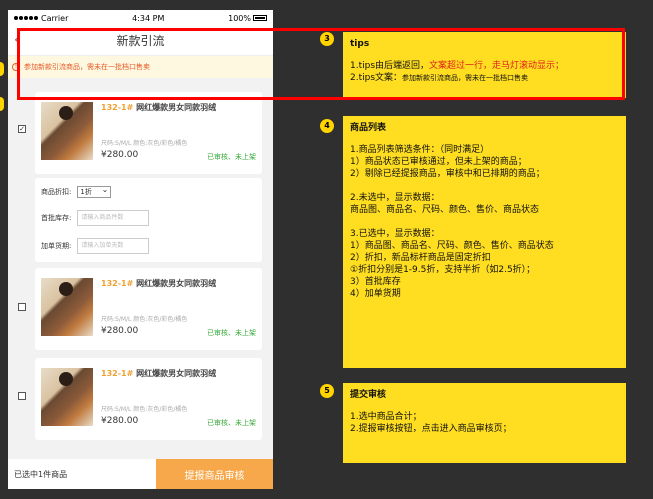 The height and width of the screenshot is (499, 653). Describe the element at coordinates (260, 18) in the screenshot. I see `battery-icon` at that location.